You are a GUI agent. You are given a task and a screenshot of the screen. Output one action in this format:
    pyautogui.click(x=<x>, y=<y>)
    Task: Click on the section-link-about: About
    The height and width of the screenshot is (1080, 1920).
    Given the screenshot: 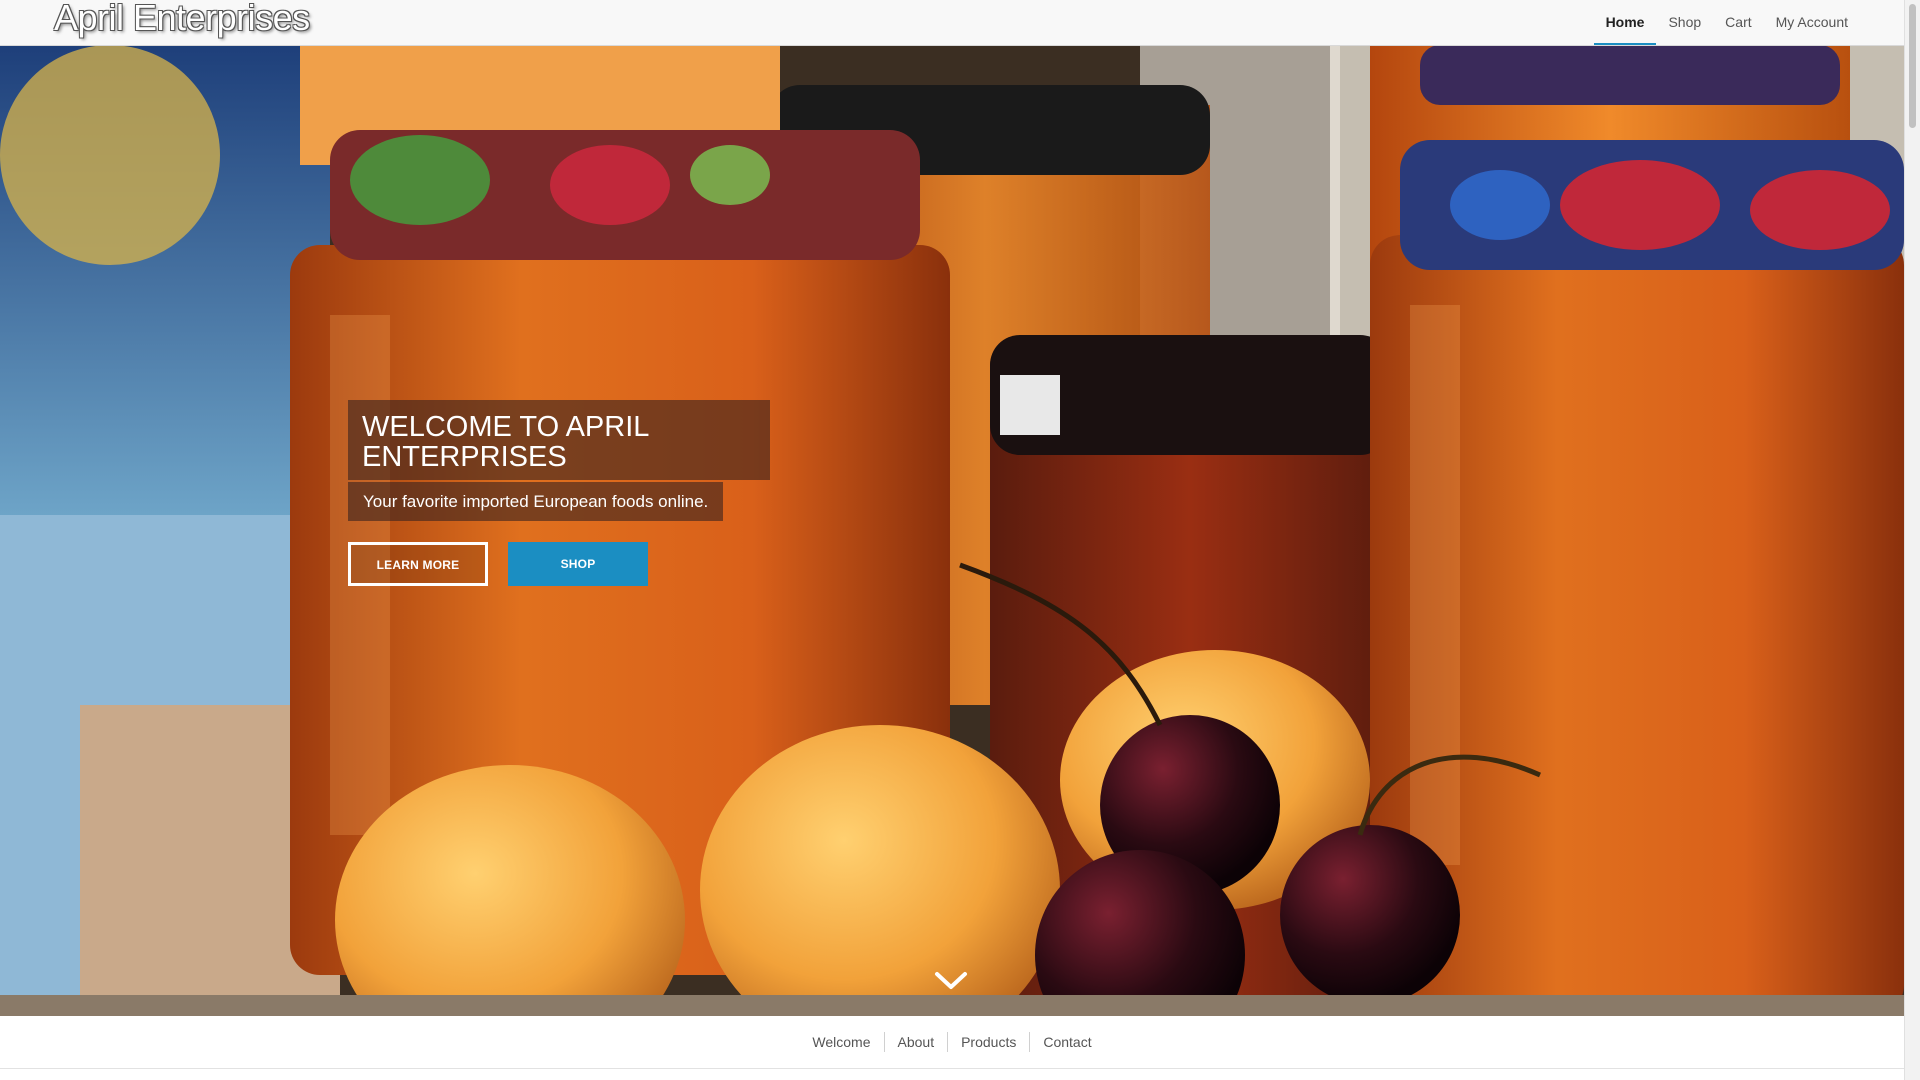 What is the action you would take?
    pyautogui.click(x=915, y=1042)
    